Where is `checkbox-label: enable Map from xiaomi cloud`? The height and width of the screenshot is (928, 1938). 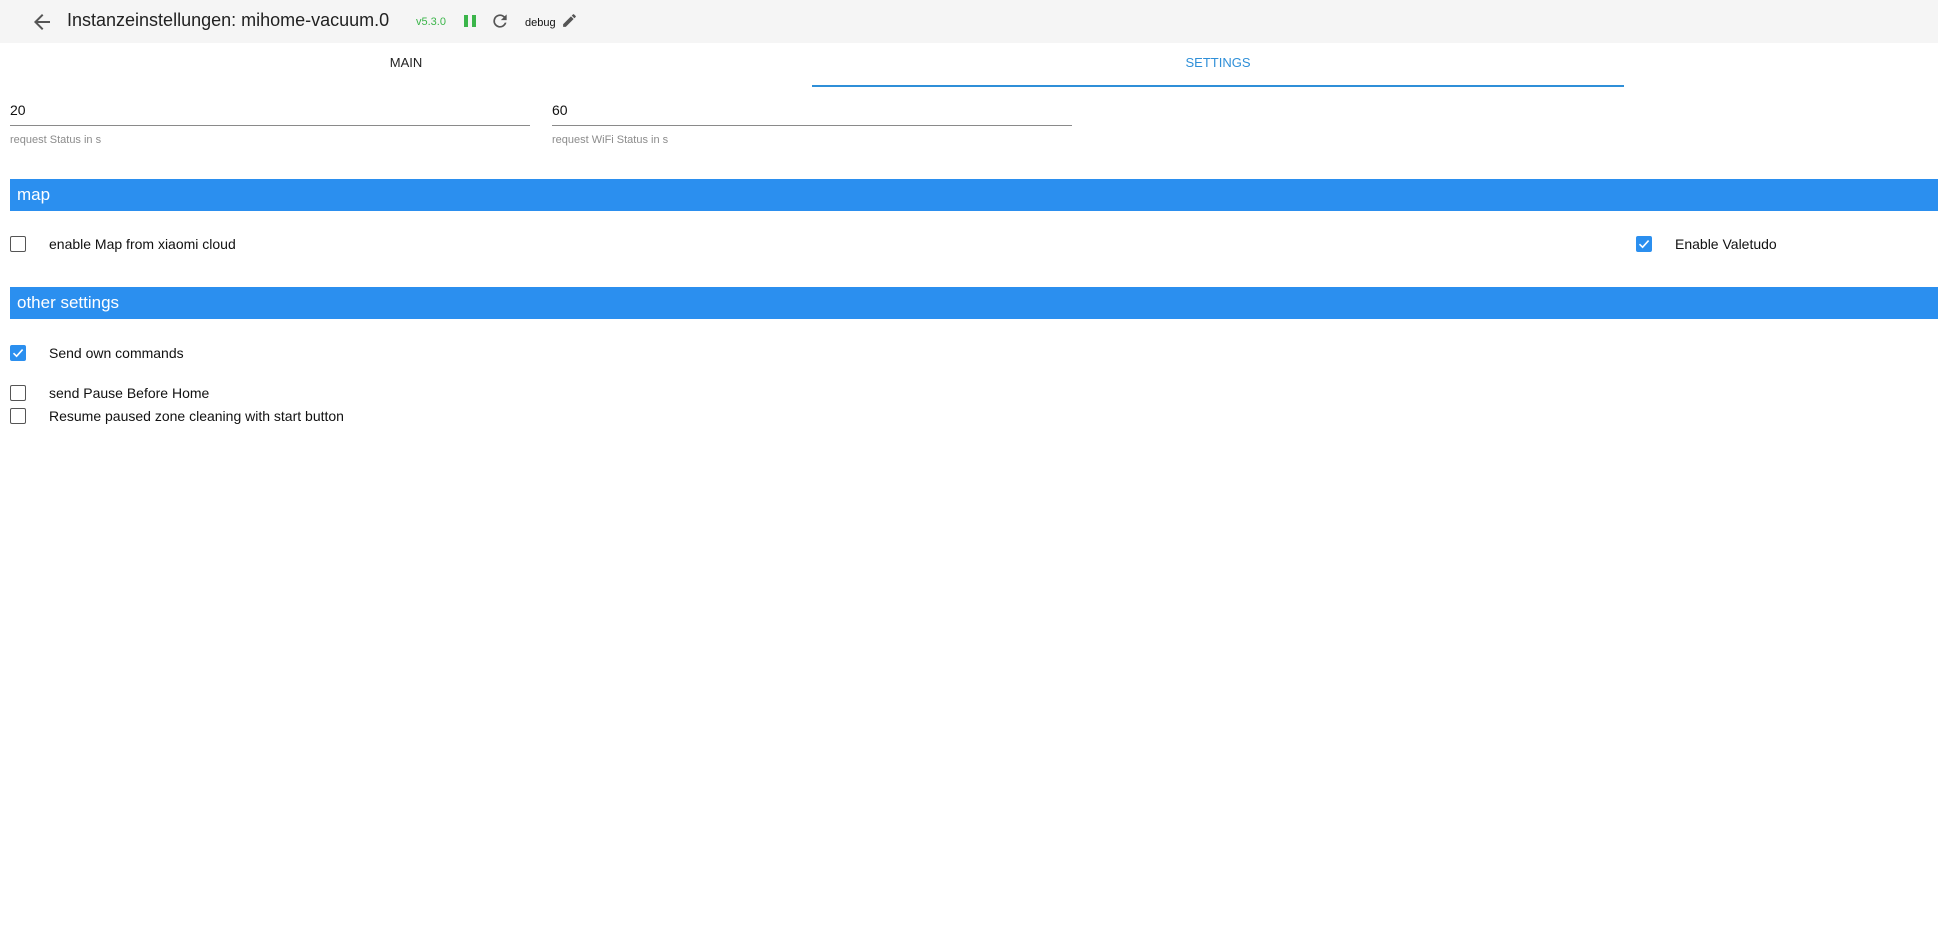
checkbox-label: enable Map from xiaomi cloud is located at coordinates (142, 244).